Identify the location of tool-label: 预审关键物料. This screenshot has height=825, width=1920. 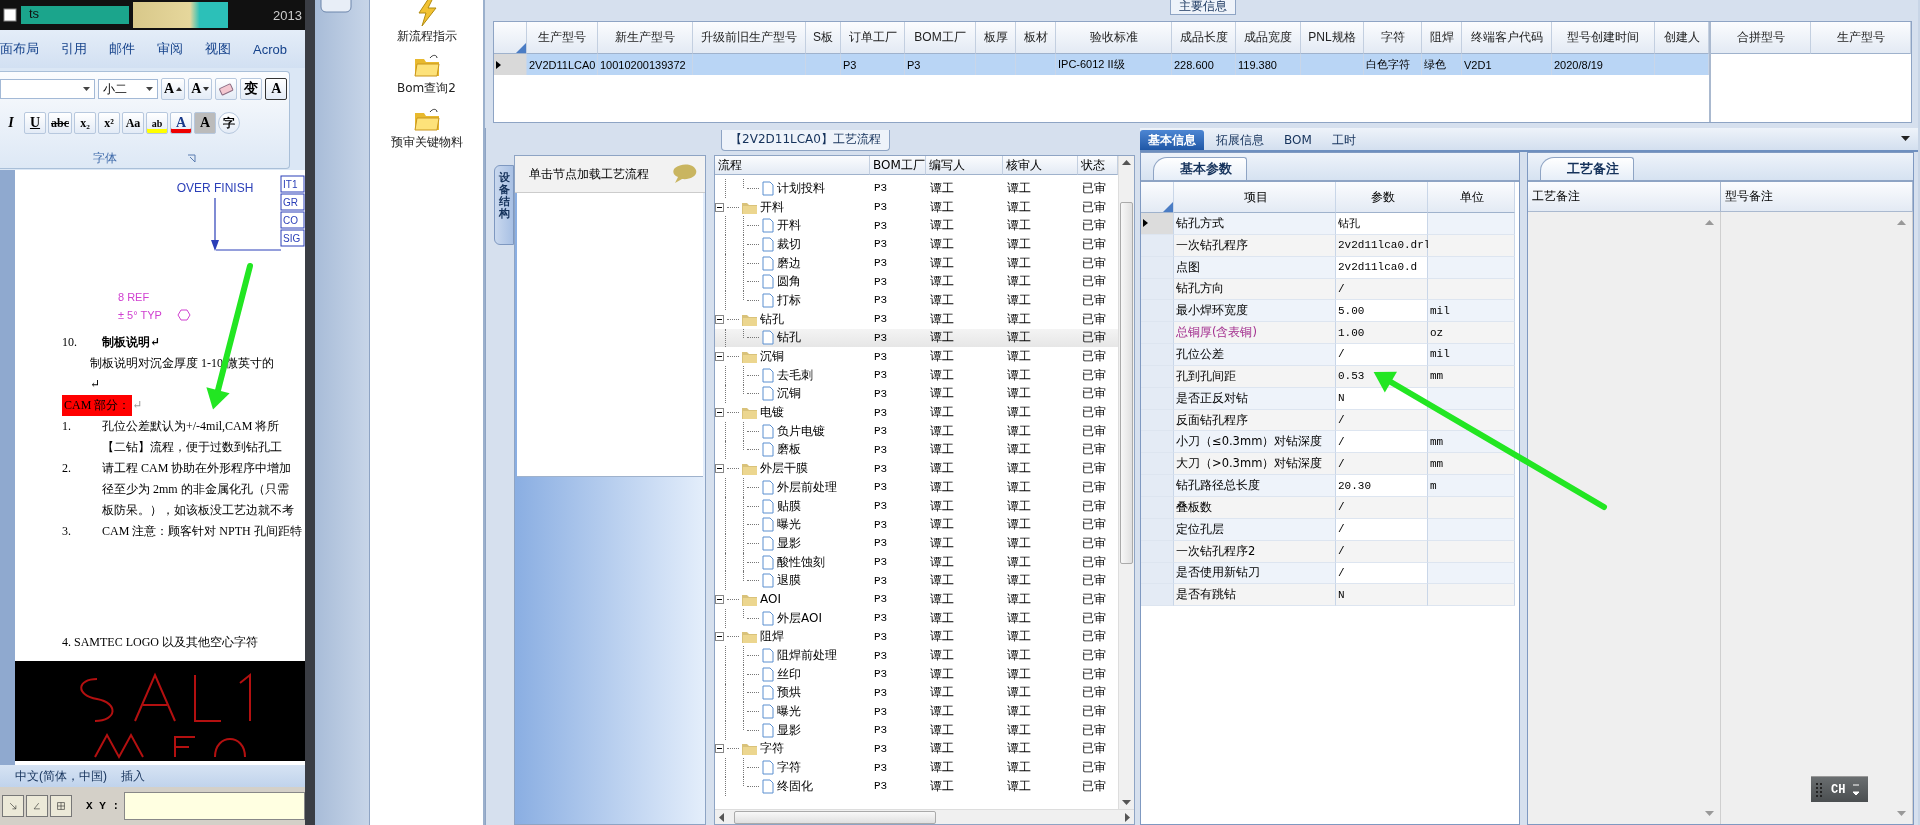
(426, 142).